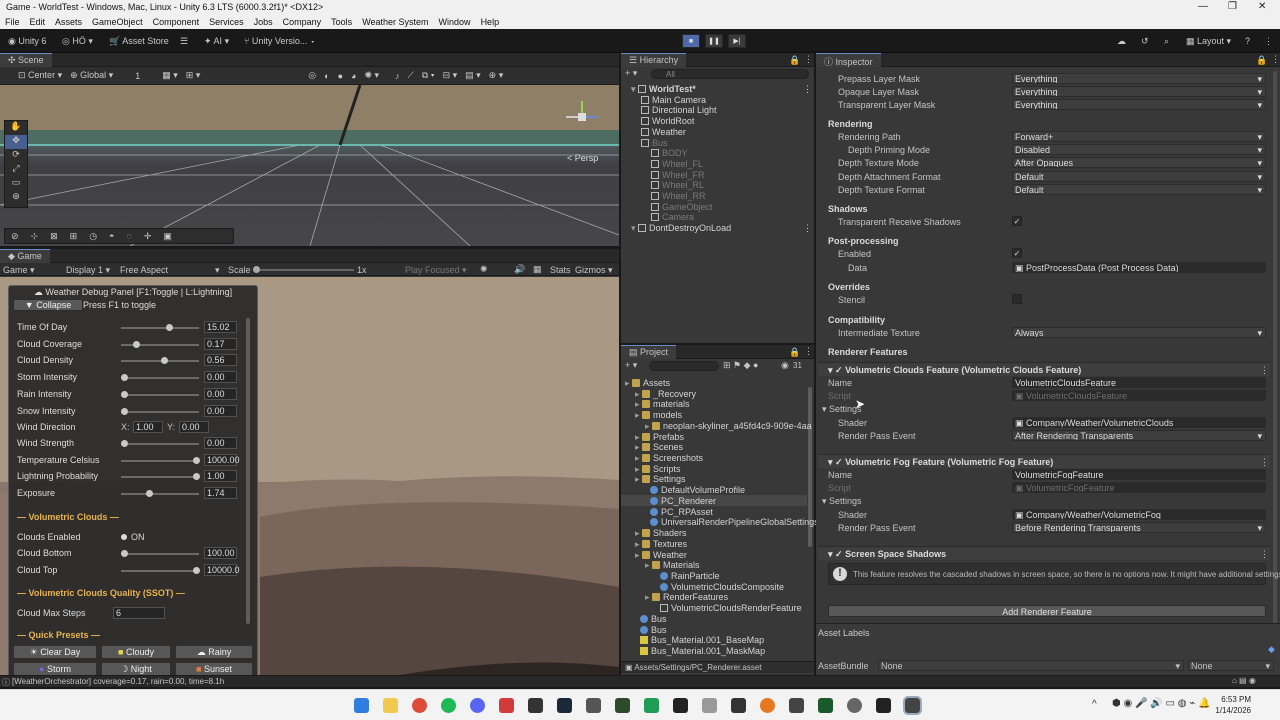  What do you see at coordinates (473, 75) in the screenshot?
I see `tools-icon: ▤ ▾` at bounding box center [473, 75].